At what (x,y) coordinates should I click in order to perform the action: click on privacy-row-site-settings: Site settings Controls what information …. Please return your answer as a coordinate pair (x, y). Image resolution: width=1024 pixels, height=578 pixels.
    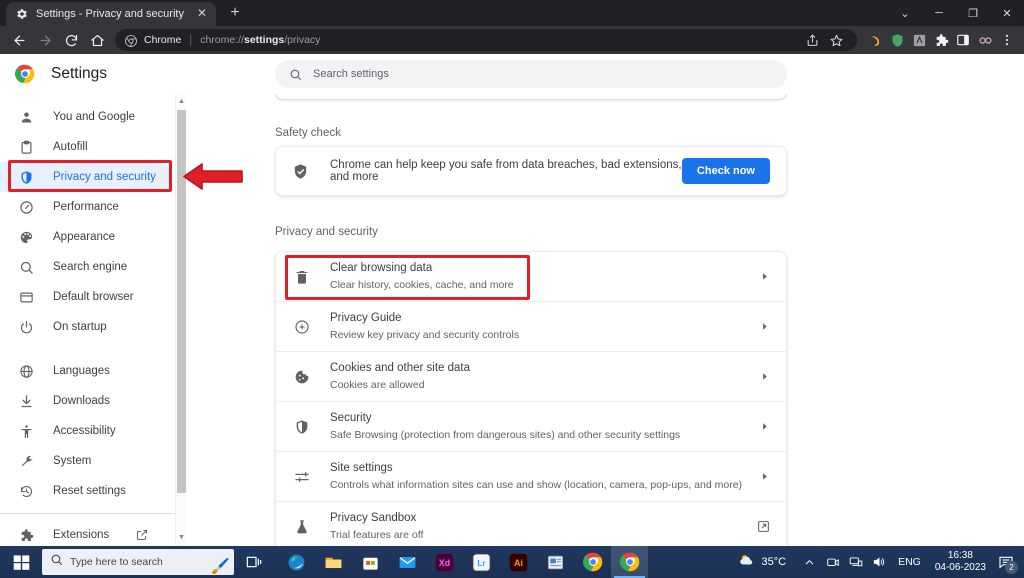
    Looking at the image, I should click on (531, 476).